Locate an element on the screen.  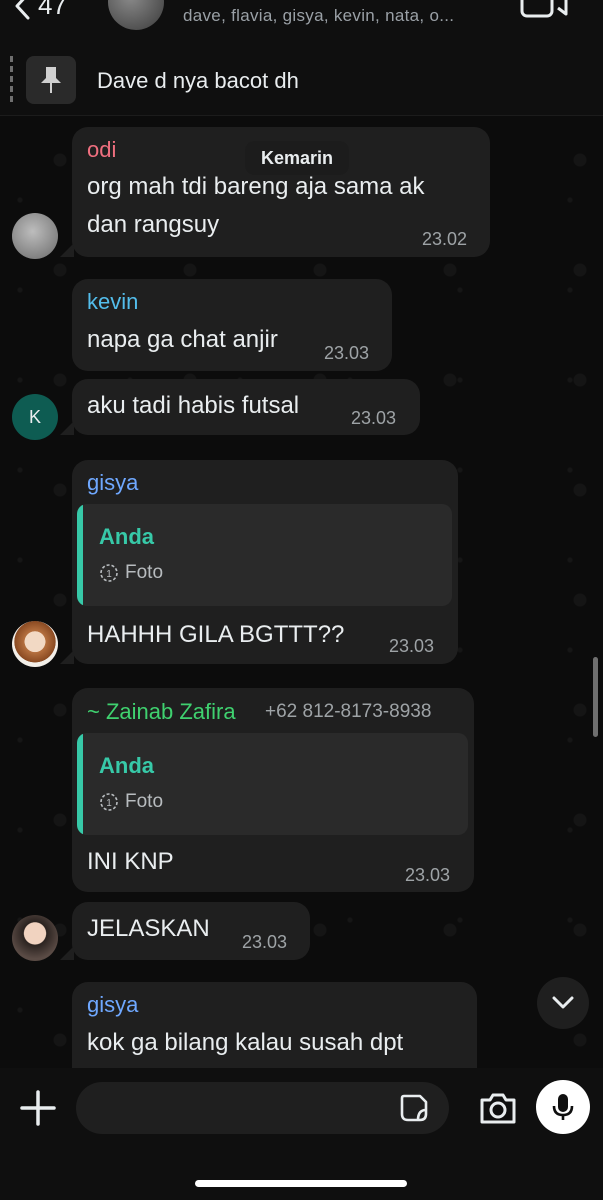
message-bubble: aku tadi habis futsal 23.03 is located at coordinates (246, 407).